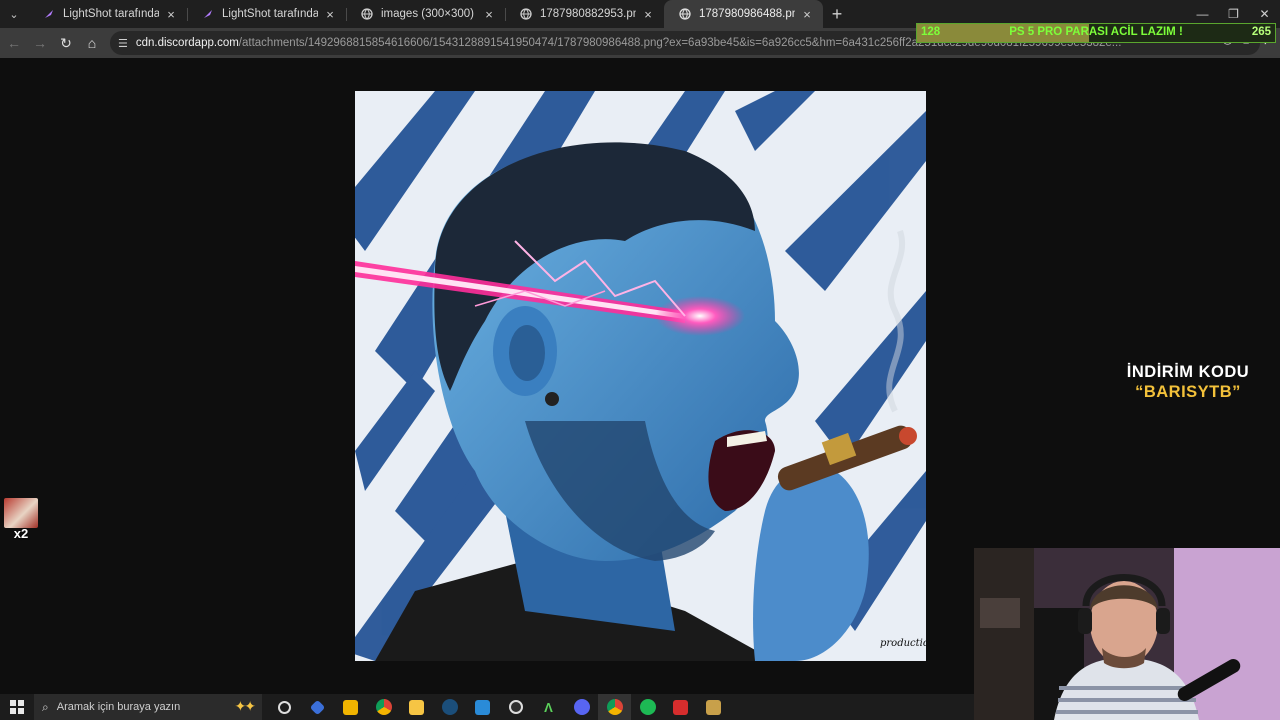  I want to click on goal-message: PS 5 PRO PARASI ACİL LAZIM !, so click(1096, 32).